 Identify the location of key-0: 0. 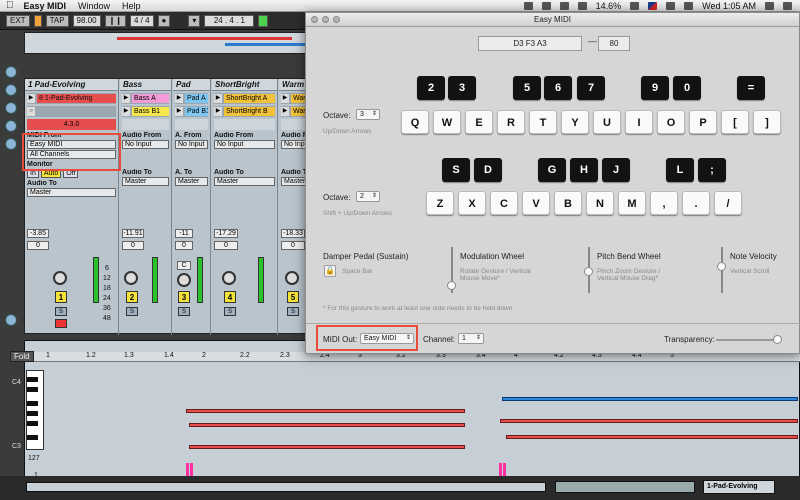
(687, 88).